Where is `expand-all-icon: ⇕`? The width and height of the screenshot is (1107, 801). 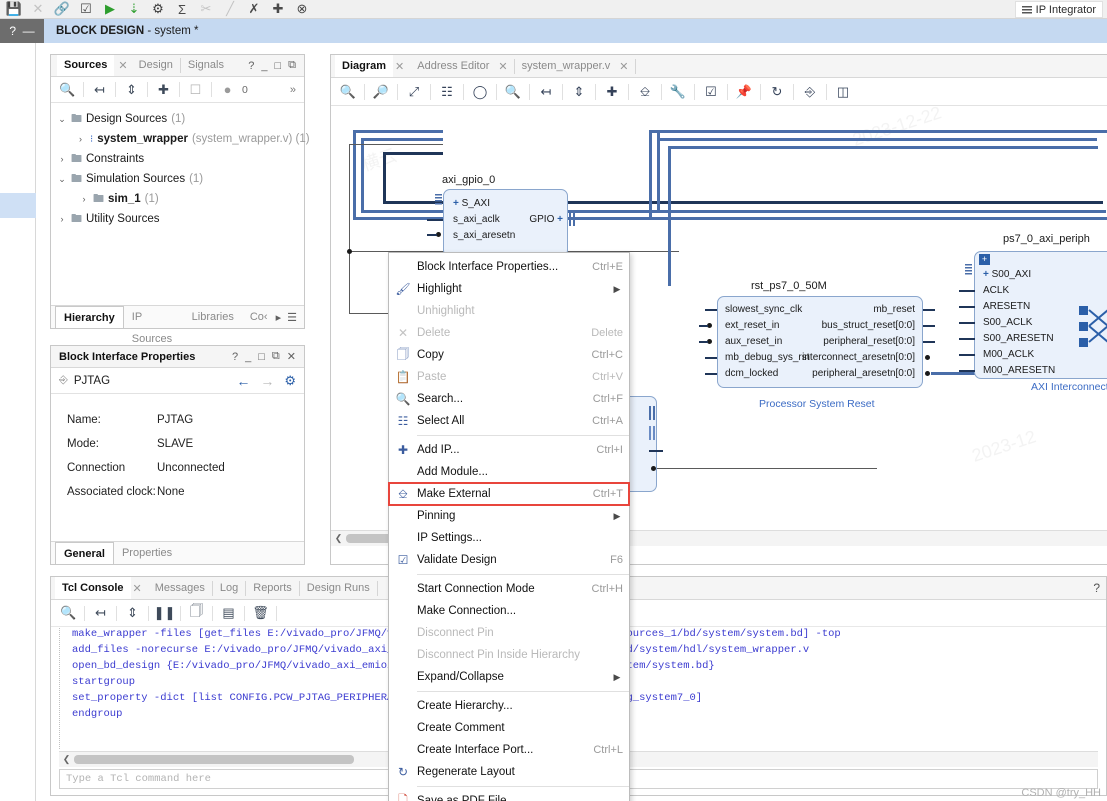 expand-all-icon: ⇕ is located at coordinates (131, 90).